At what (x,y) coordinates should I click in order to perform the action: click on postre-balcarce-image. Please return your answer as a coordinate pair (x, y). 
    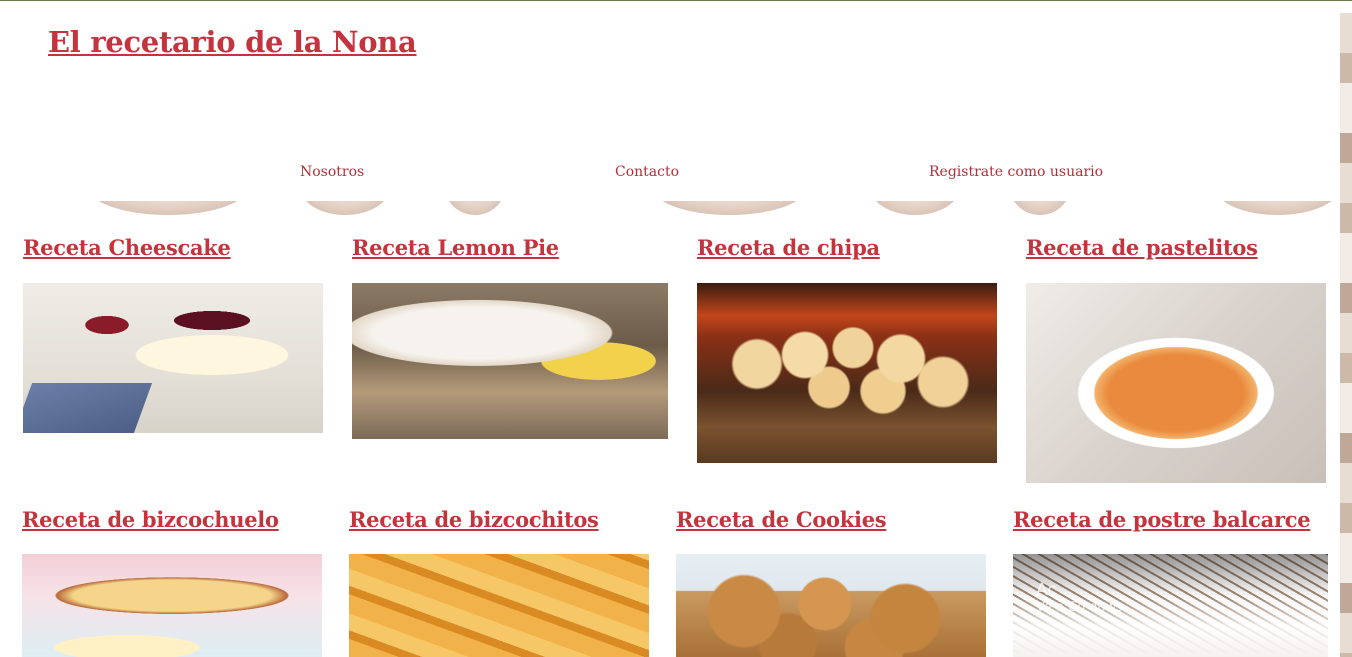
    Looking at the image, I should click on (1170, 605).